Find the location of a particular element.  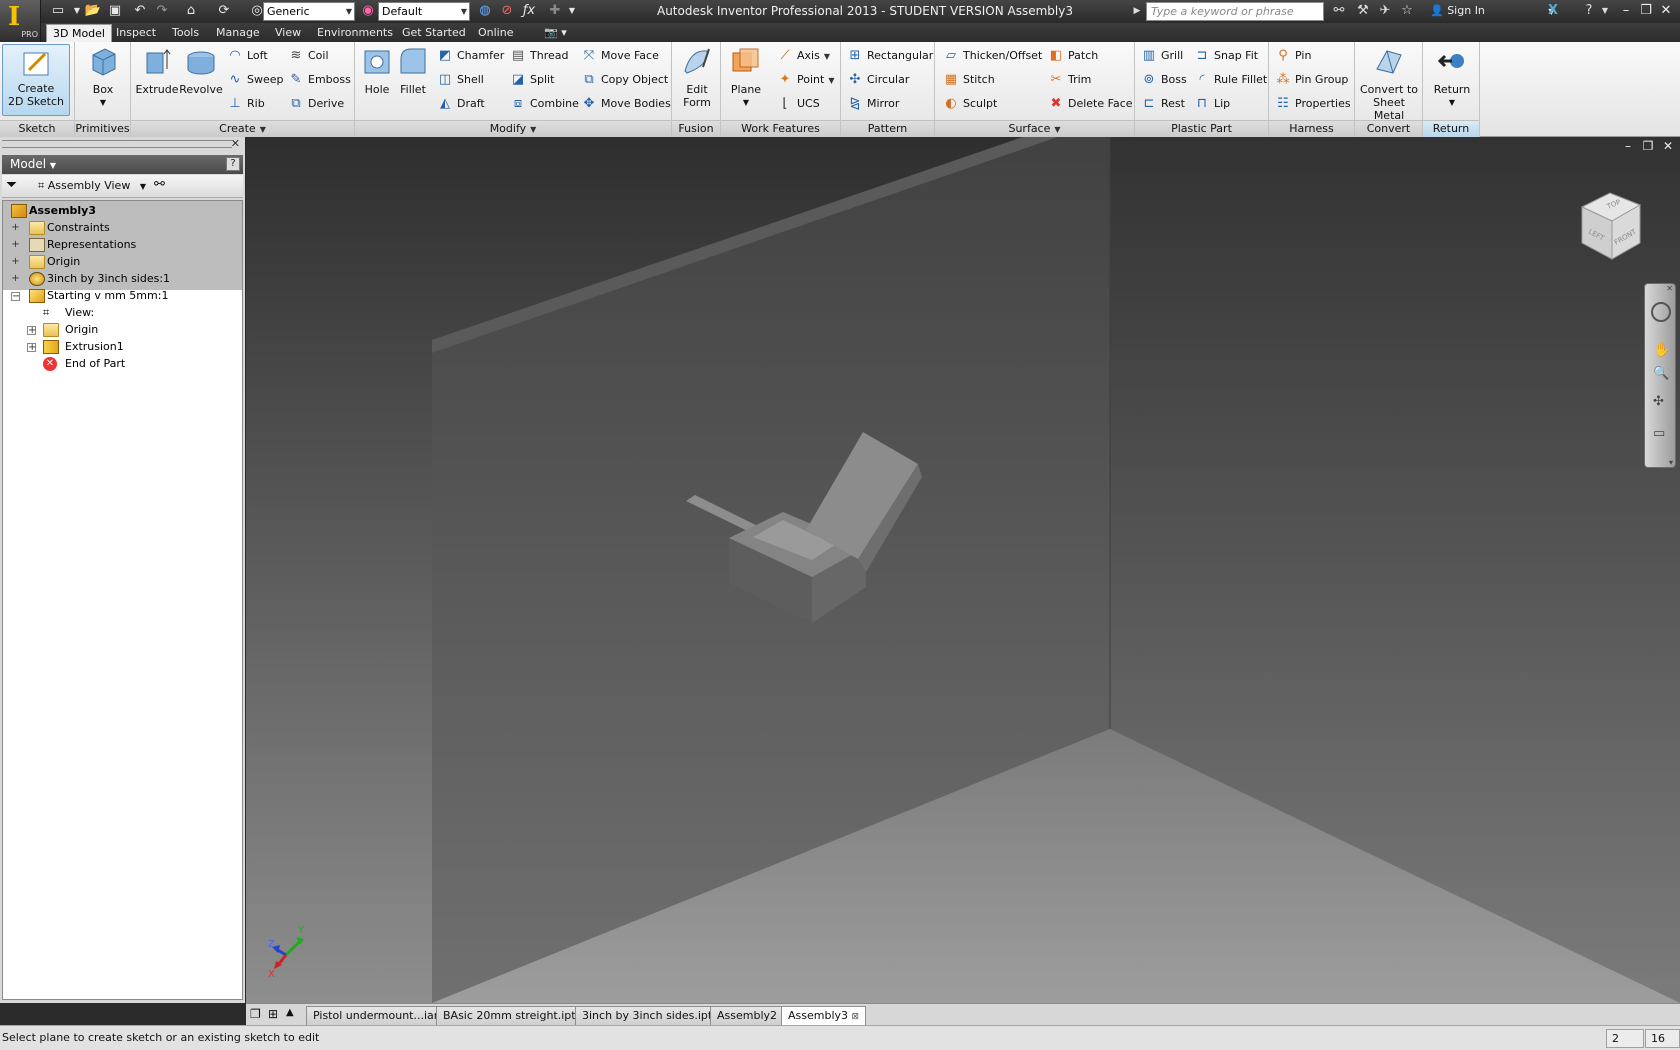

loft-button: ◠ Loft is located at coordinates (247, 56).